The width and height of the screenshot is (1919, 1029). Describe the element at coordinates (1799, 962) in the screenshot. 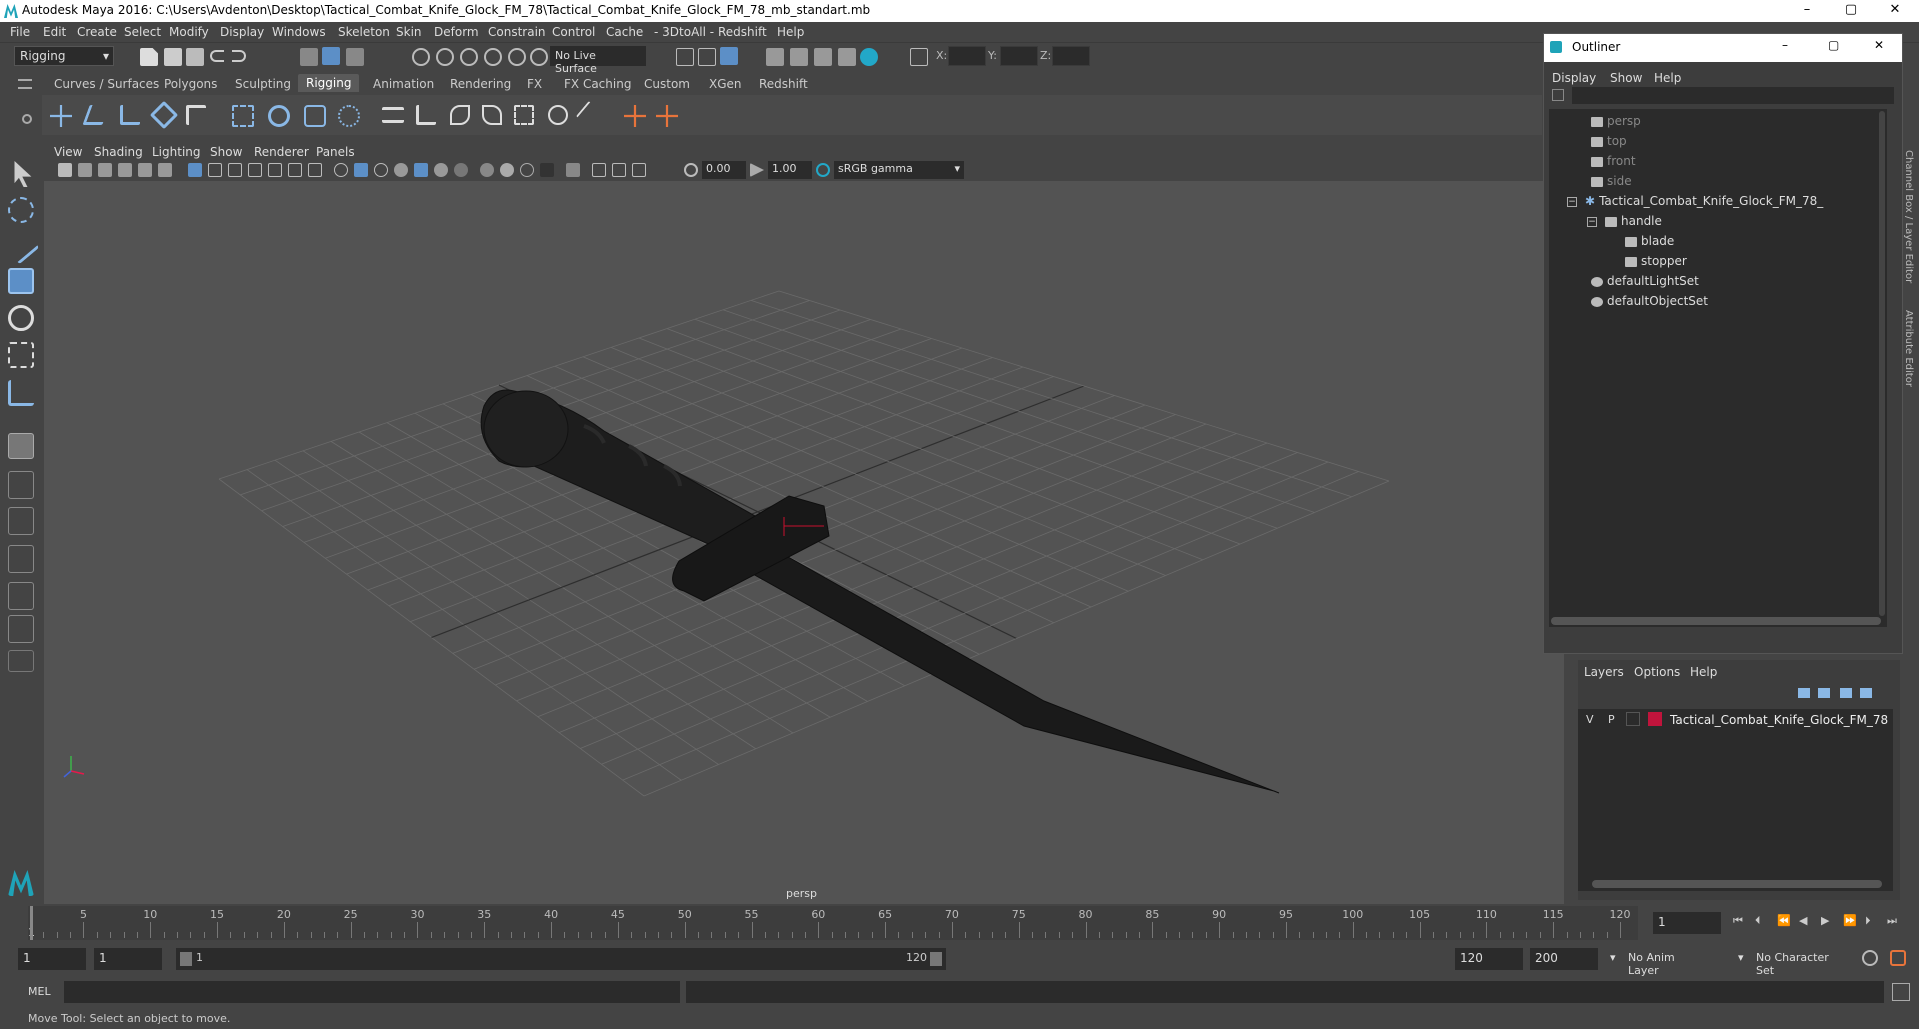

I see `character-set-select: No Character Set ▾` at that location.